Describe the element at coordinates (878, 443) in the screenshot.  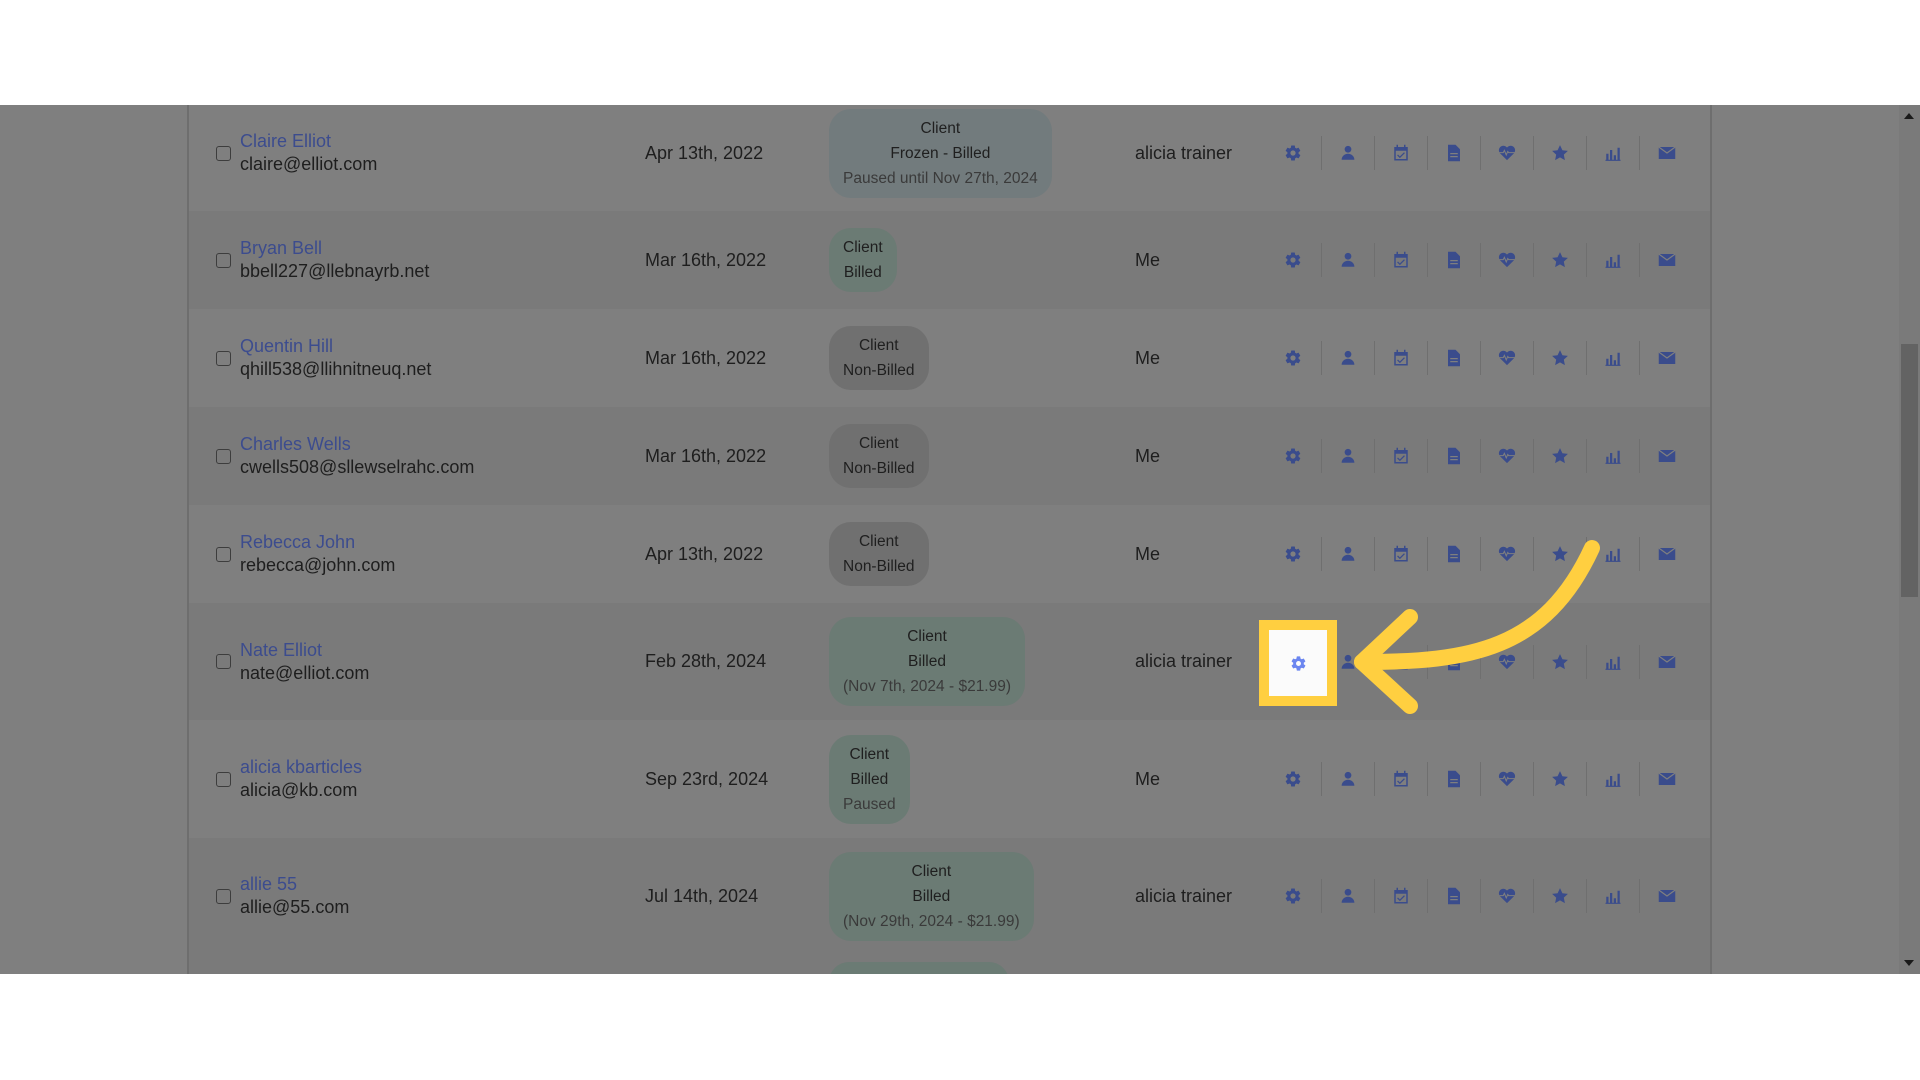
I see `badge-line-1: Client` at that location.